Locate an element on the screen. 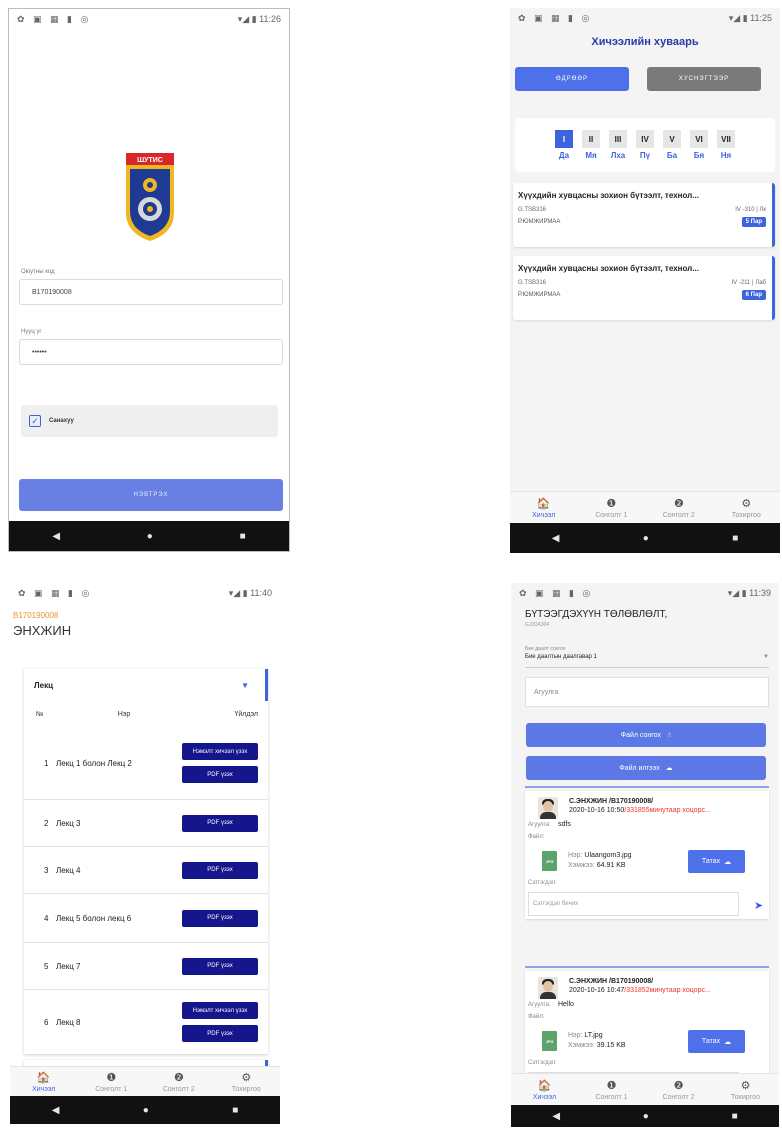 This screenshot has width=782, height=1129. comment-label: Сэтгэгдэл: is located at coordinates (542, 1063).